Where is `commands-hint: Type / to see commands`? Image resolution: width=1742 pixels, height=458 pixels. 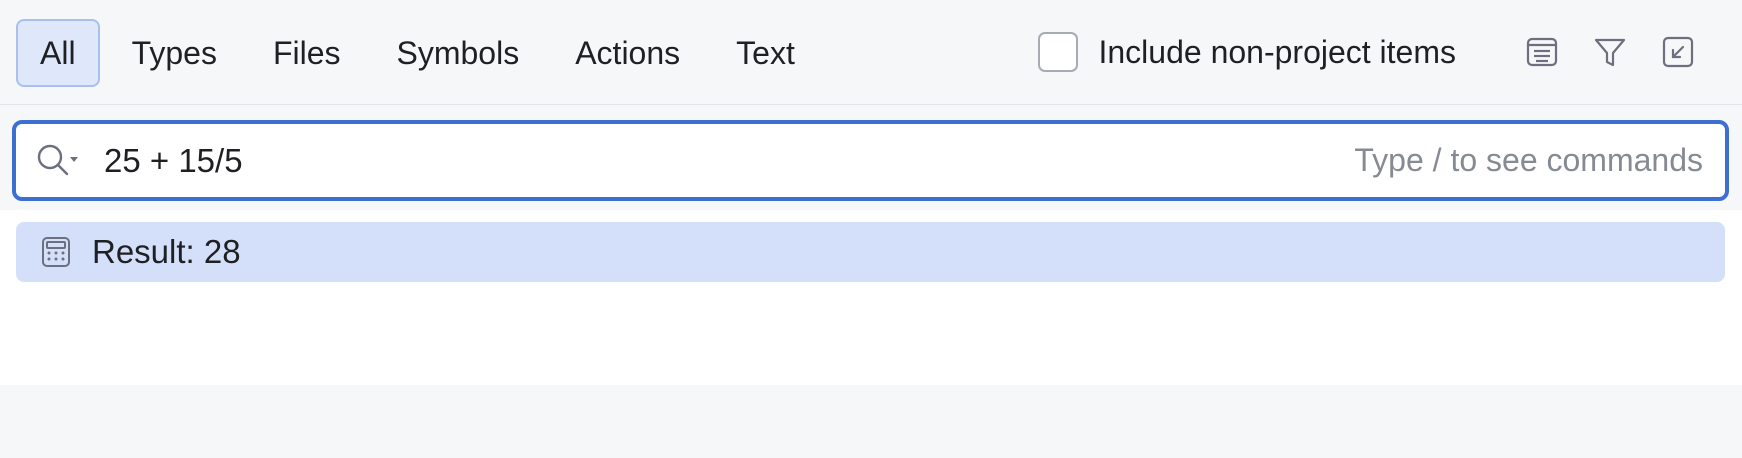 commands-hint: Type / to see commands is located at coordinates (1528, 160).